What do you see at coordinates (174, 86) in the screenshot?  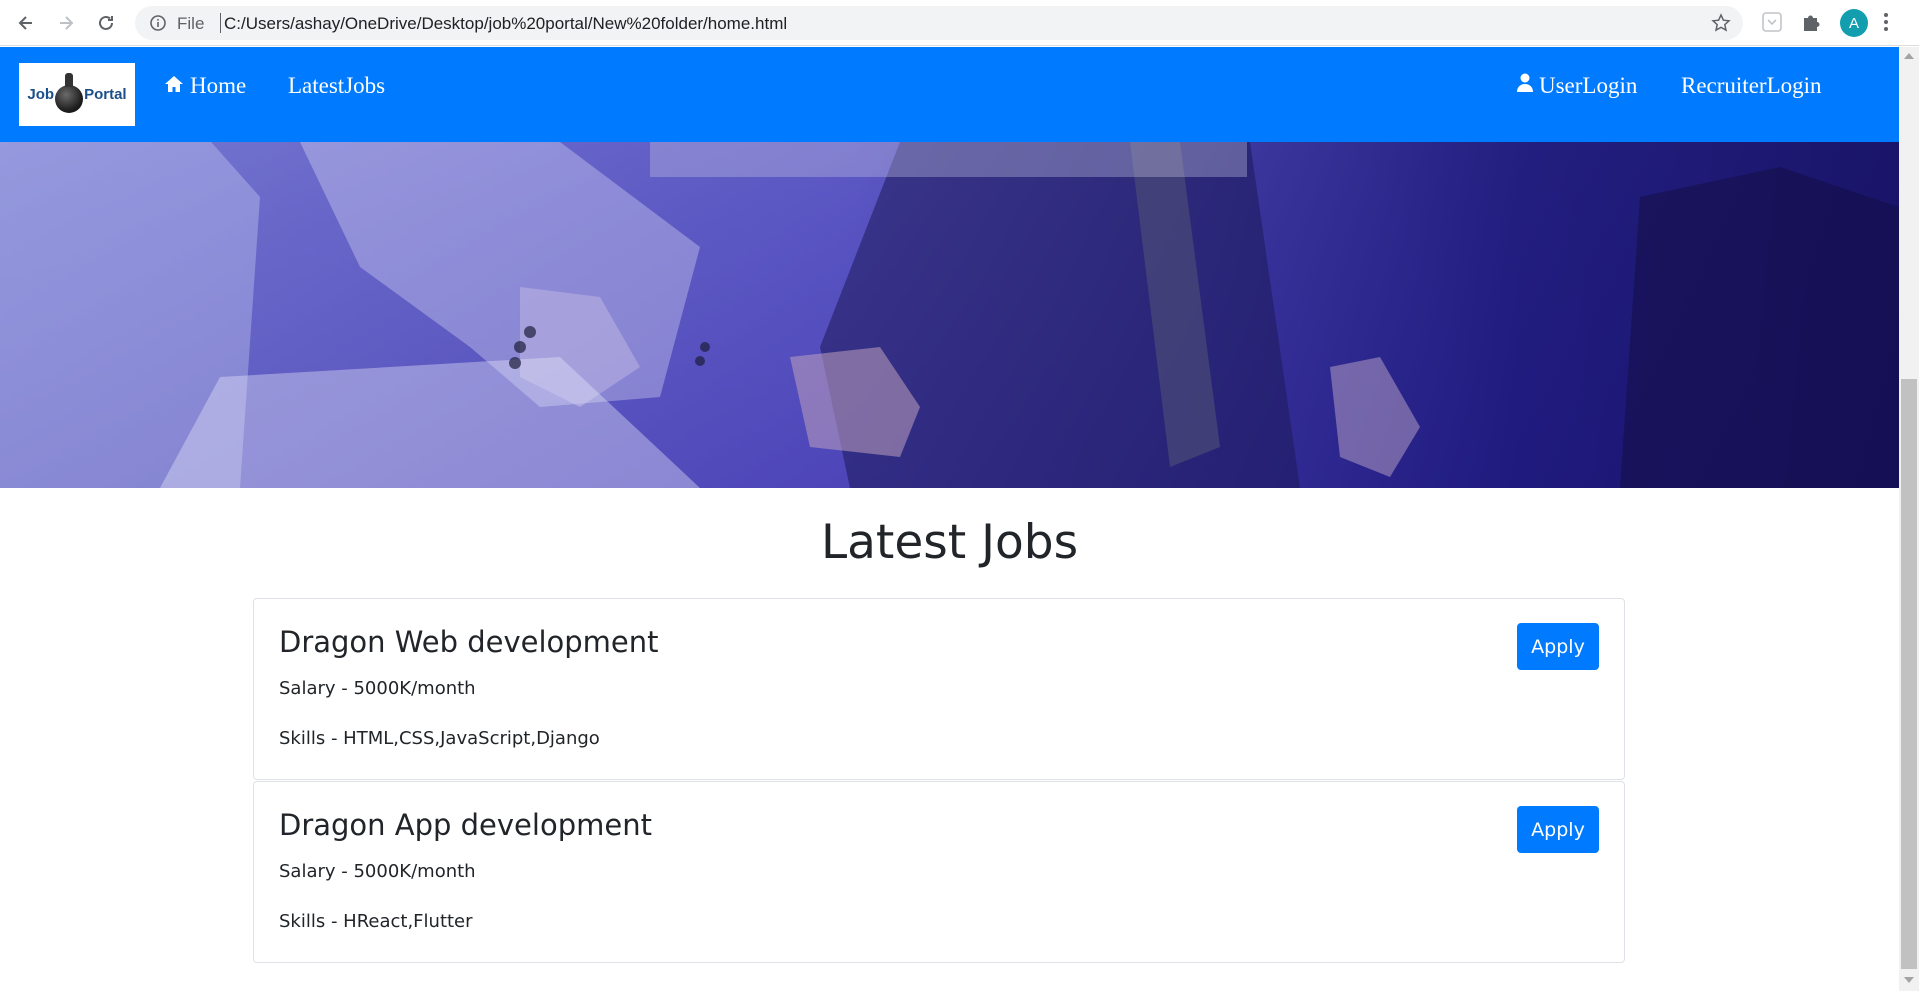 I see `home-icon` at bounding box center [174, 86].